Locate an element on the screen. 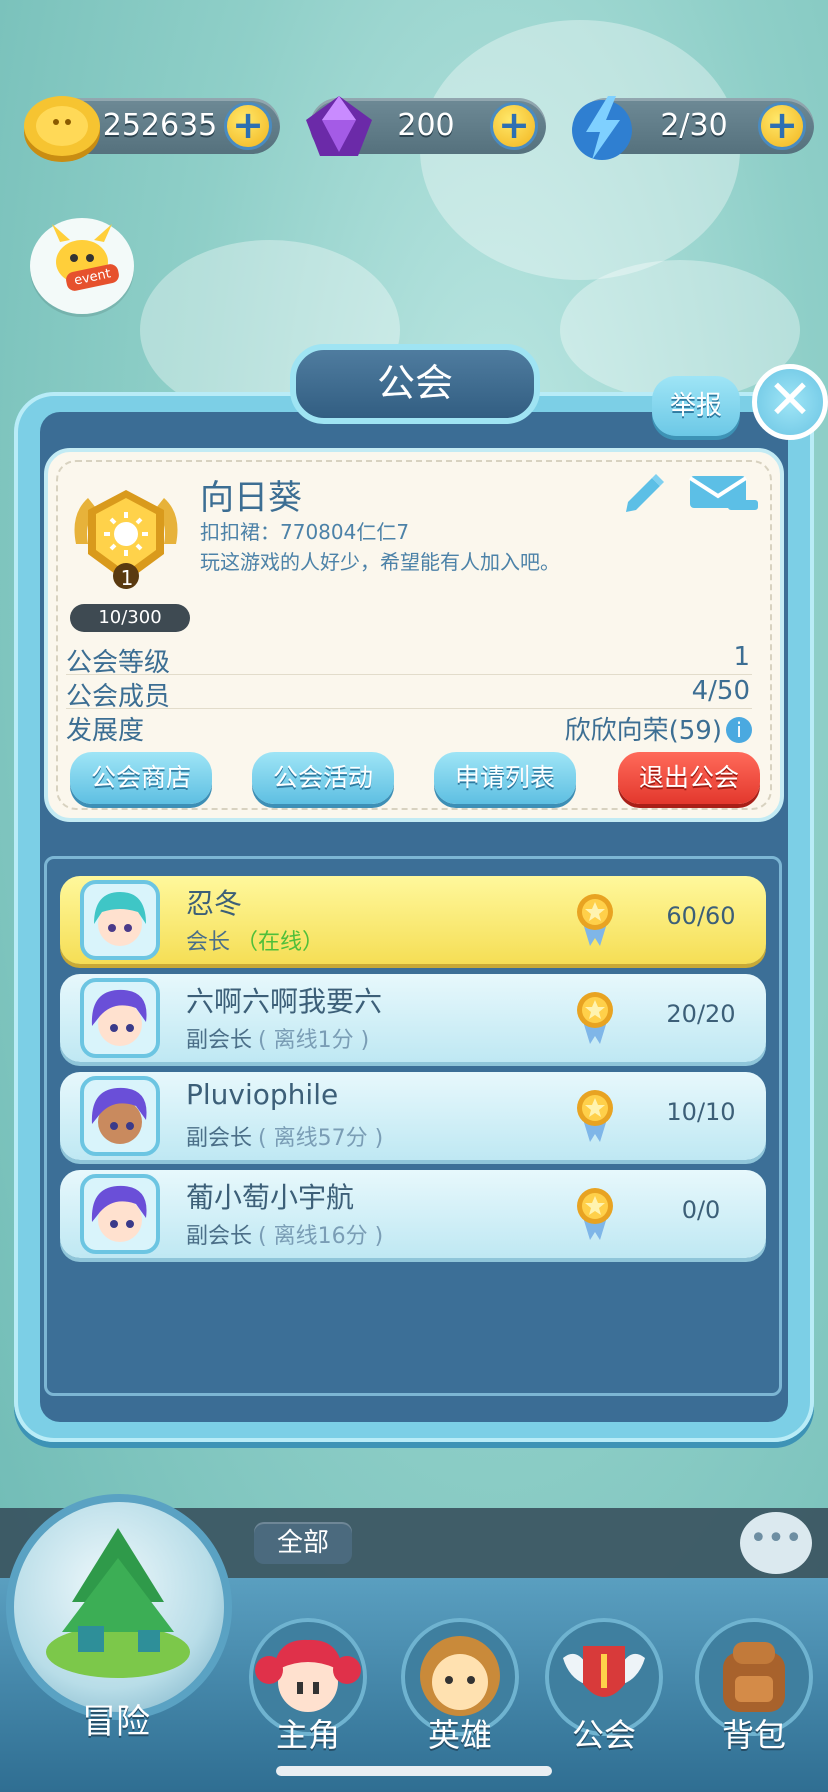  member-row: 六啊六啊我要六 副会长( 离线1分 ) 20/20 is located at coordinates (413, 1018).